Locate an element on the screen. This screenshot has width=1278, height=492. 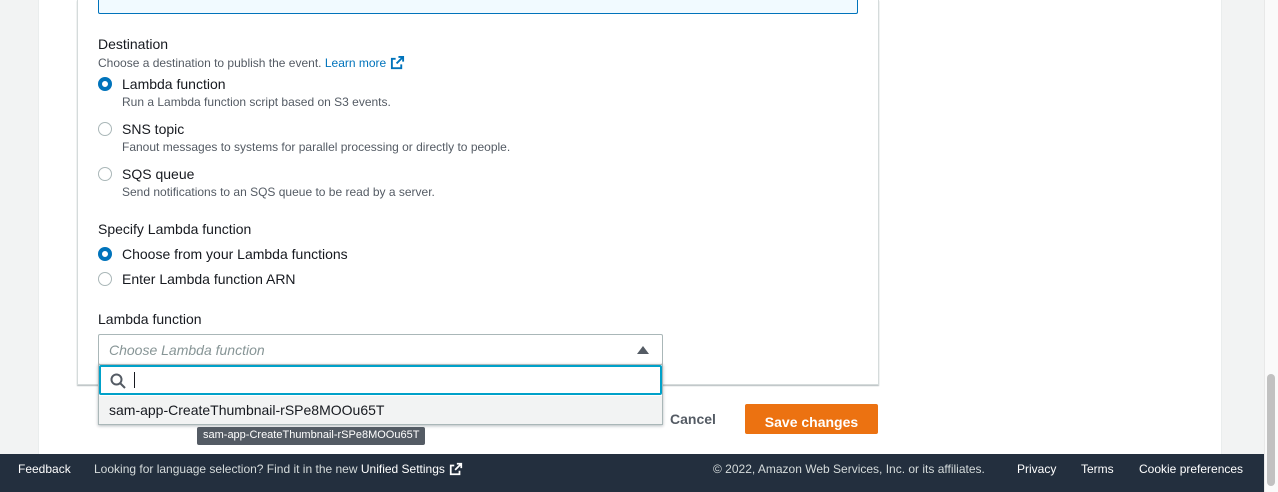
lambda-function-dropdown: sam-app-CreateThumbnail-rSPe8MOOu65T is located at coordinates (380, 394).